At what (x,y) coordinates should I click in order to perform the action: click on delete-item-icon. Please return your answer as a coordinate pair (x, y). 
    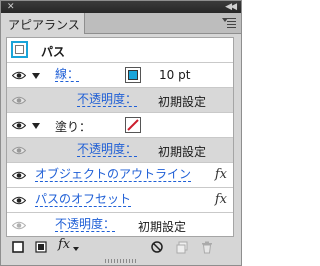
    Looking at the image, I should click on (207, 247).